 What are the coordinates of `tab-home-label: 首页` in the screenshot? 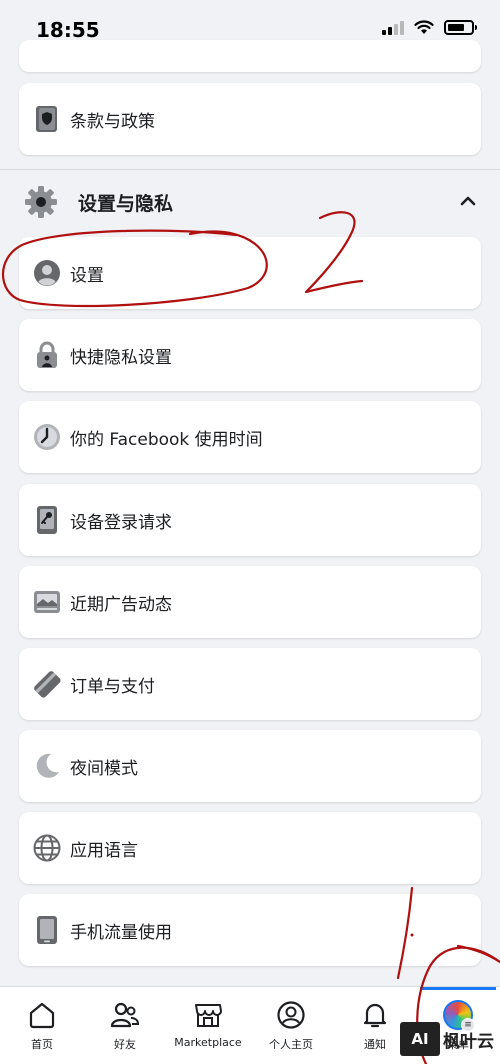 It's located at (42, 1044).